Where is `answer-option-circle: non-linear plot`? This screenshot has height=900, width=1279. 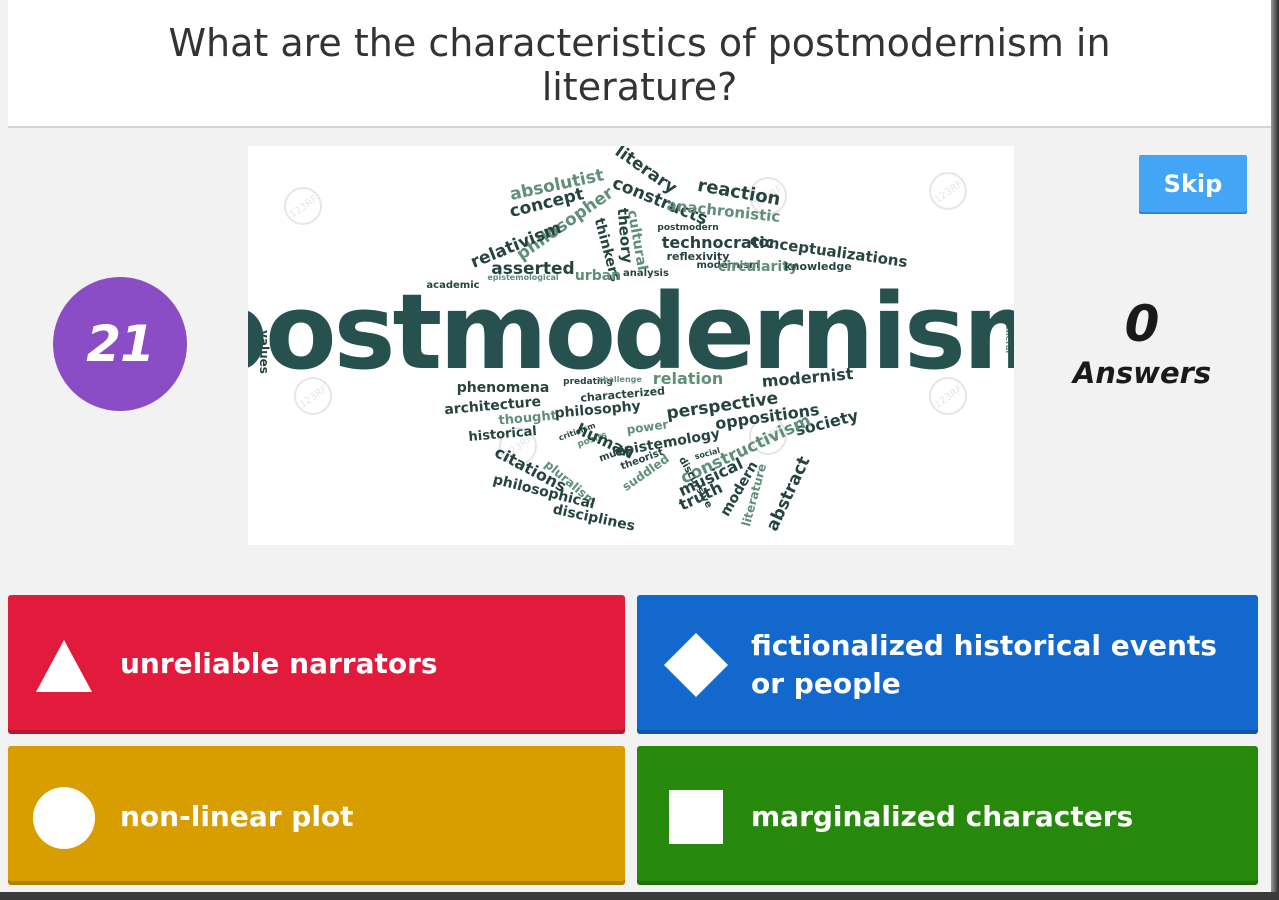
answer-option-circle: non-linear plot is located at coordinates (316, 815).